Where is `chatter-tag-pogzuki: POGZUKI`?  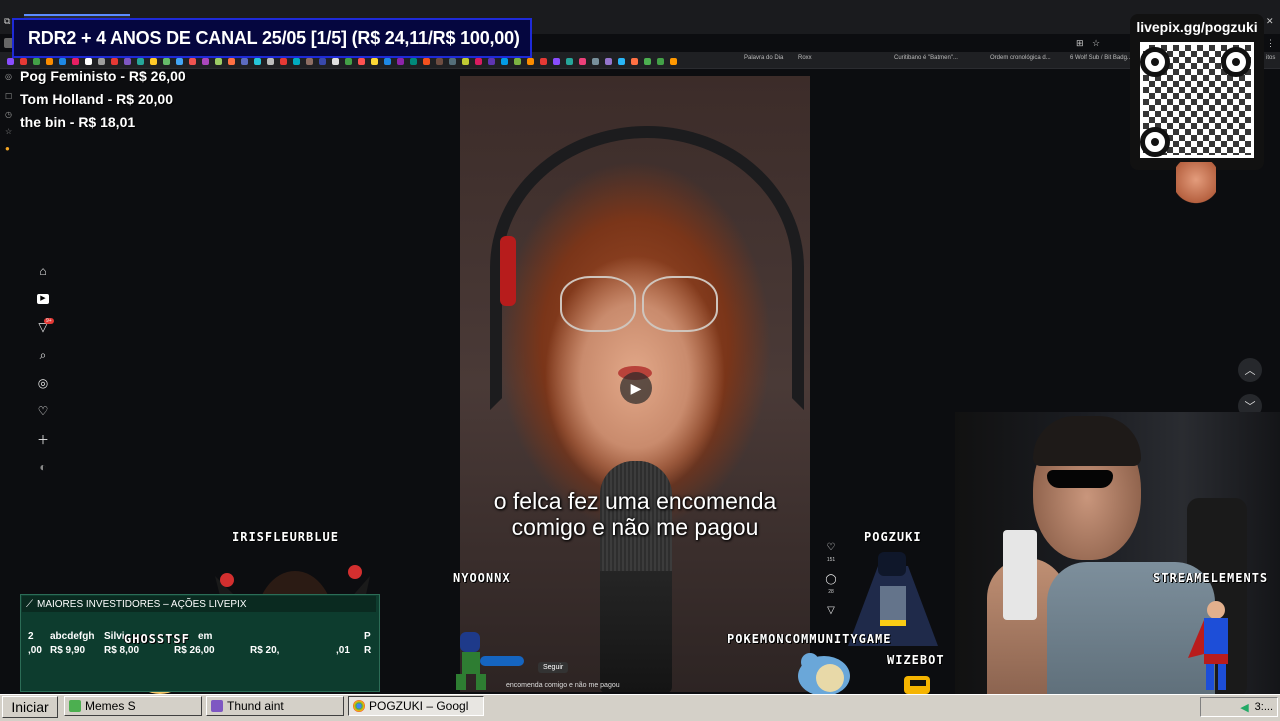
chatter-tag-pogzuki: POGZUKI is located at coordinates (893, 537).